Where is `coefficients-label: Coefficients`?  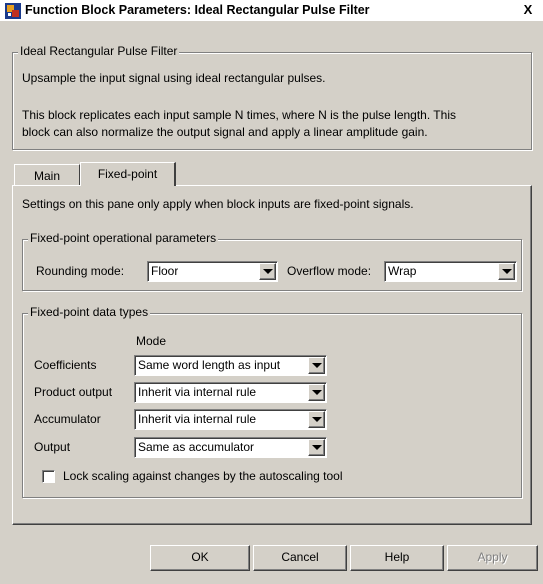
coefficients-label: Coefficients is located at coordinates (65, 365).